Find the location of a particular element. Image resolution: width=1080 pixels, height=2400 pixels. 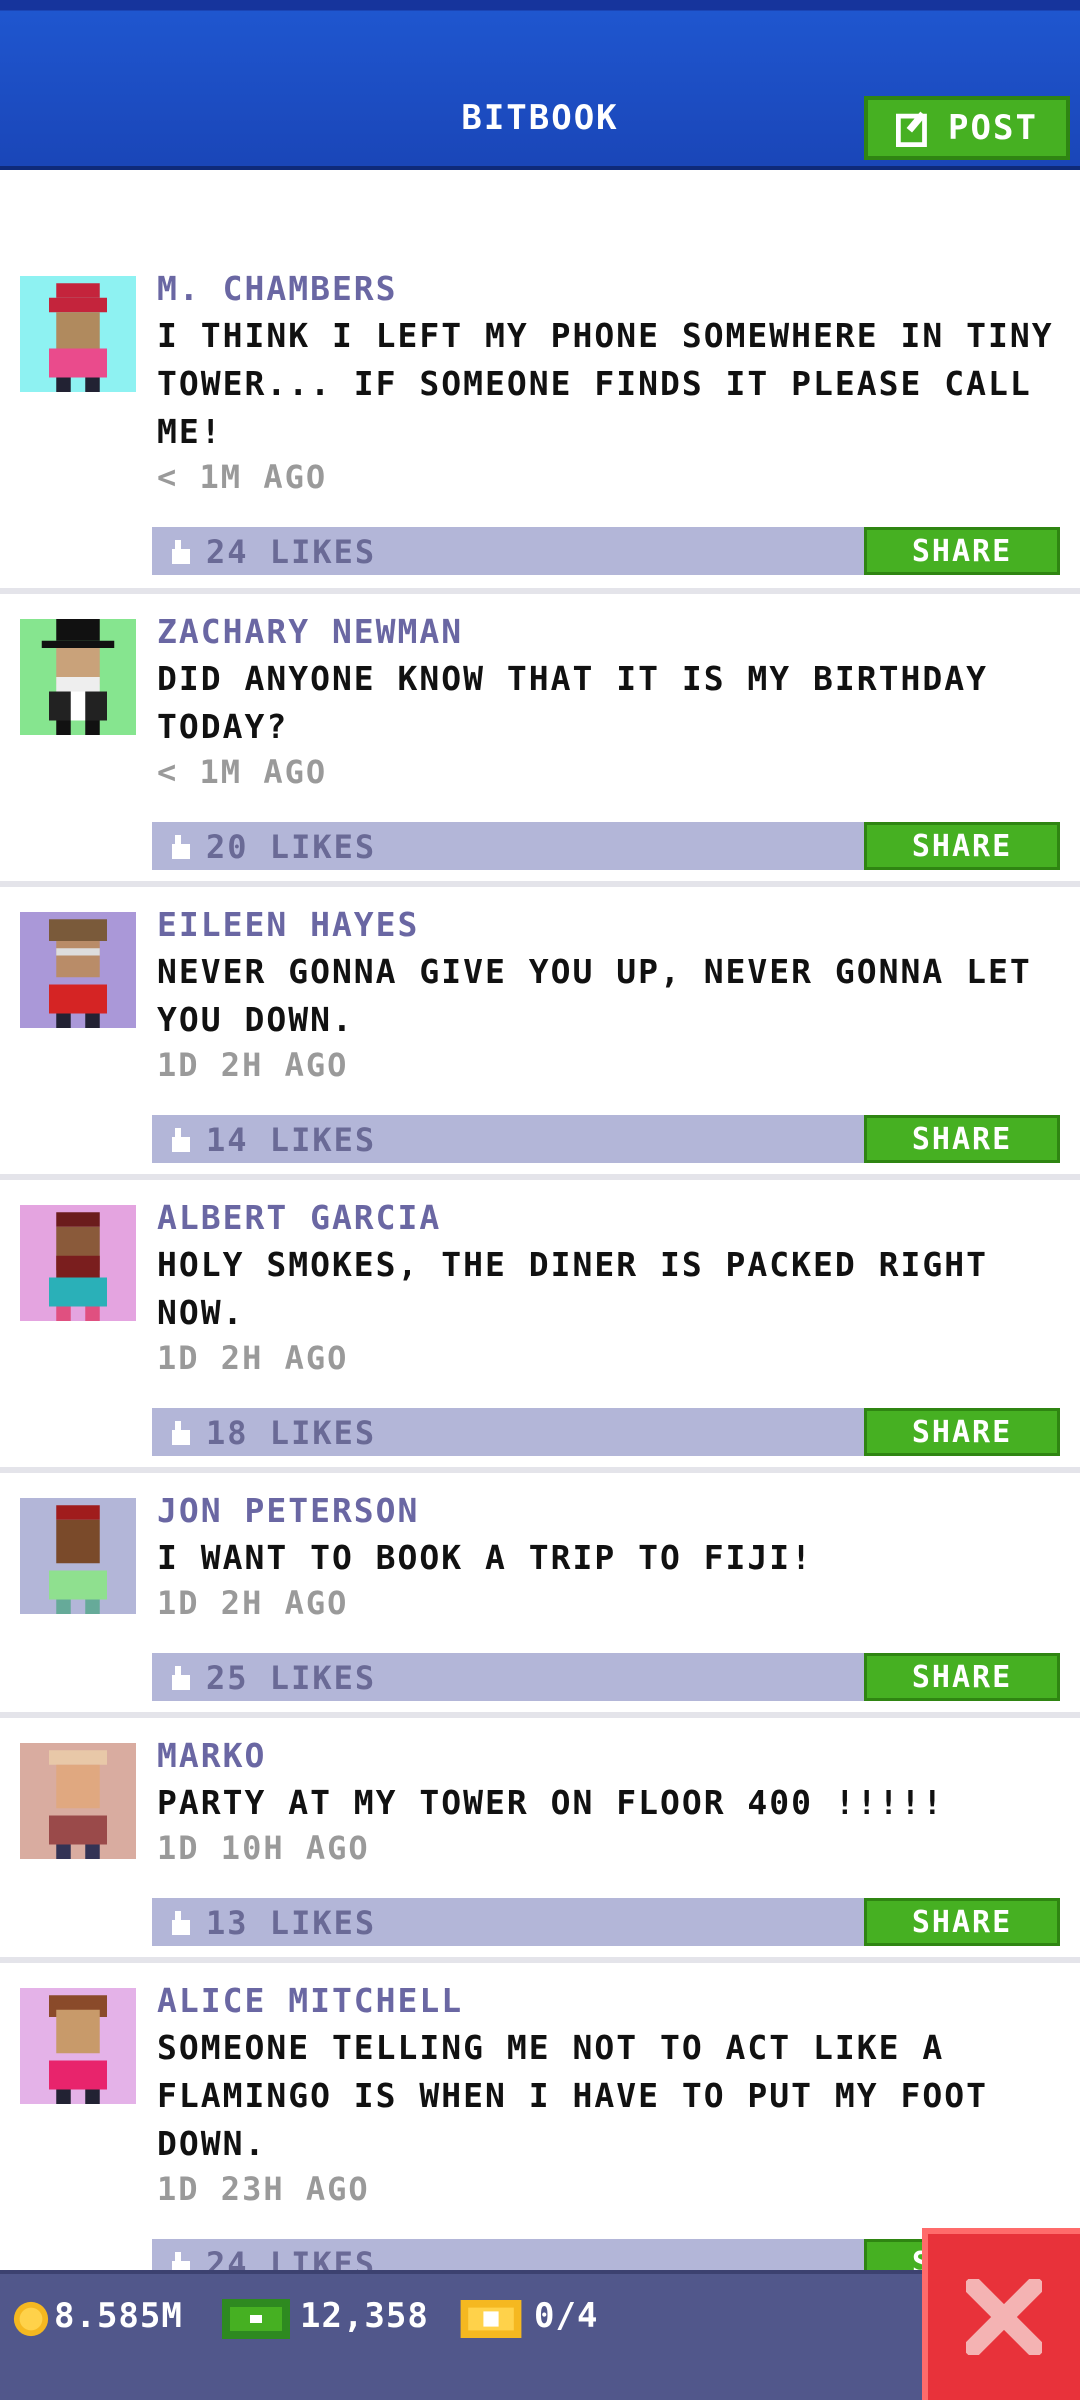

close-button is located at coordinates (1001, 2314).